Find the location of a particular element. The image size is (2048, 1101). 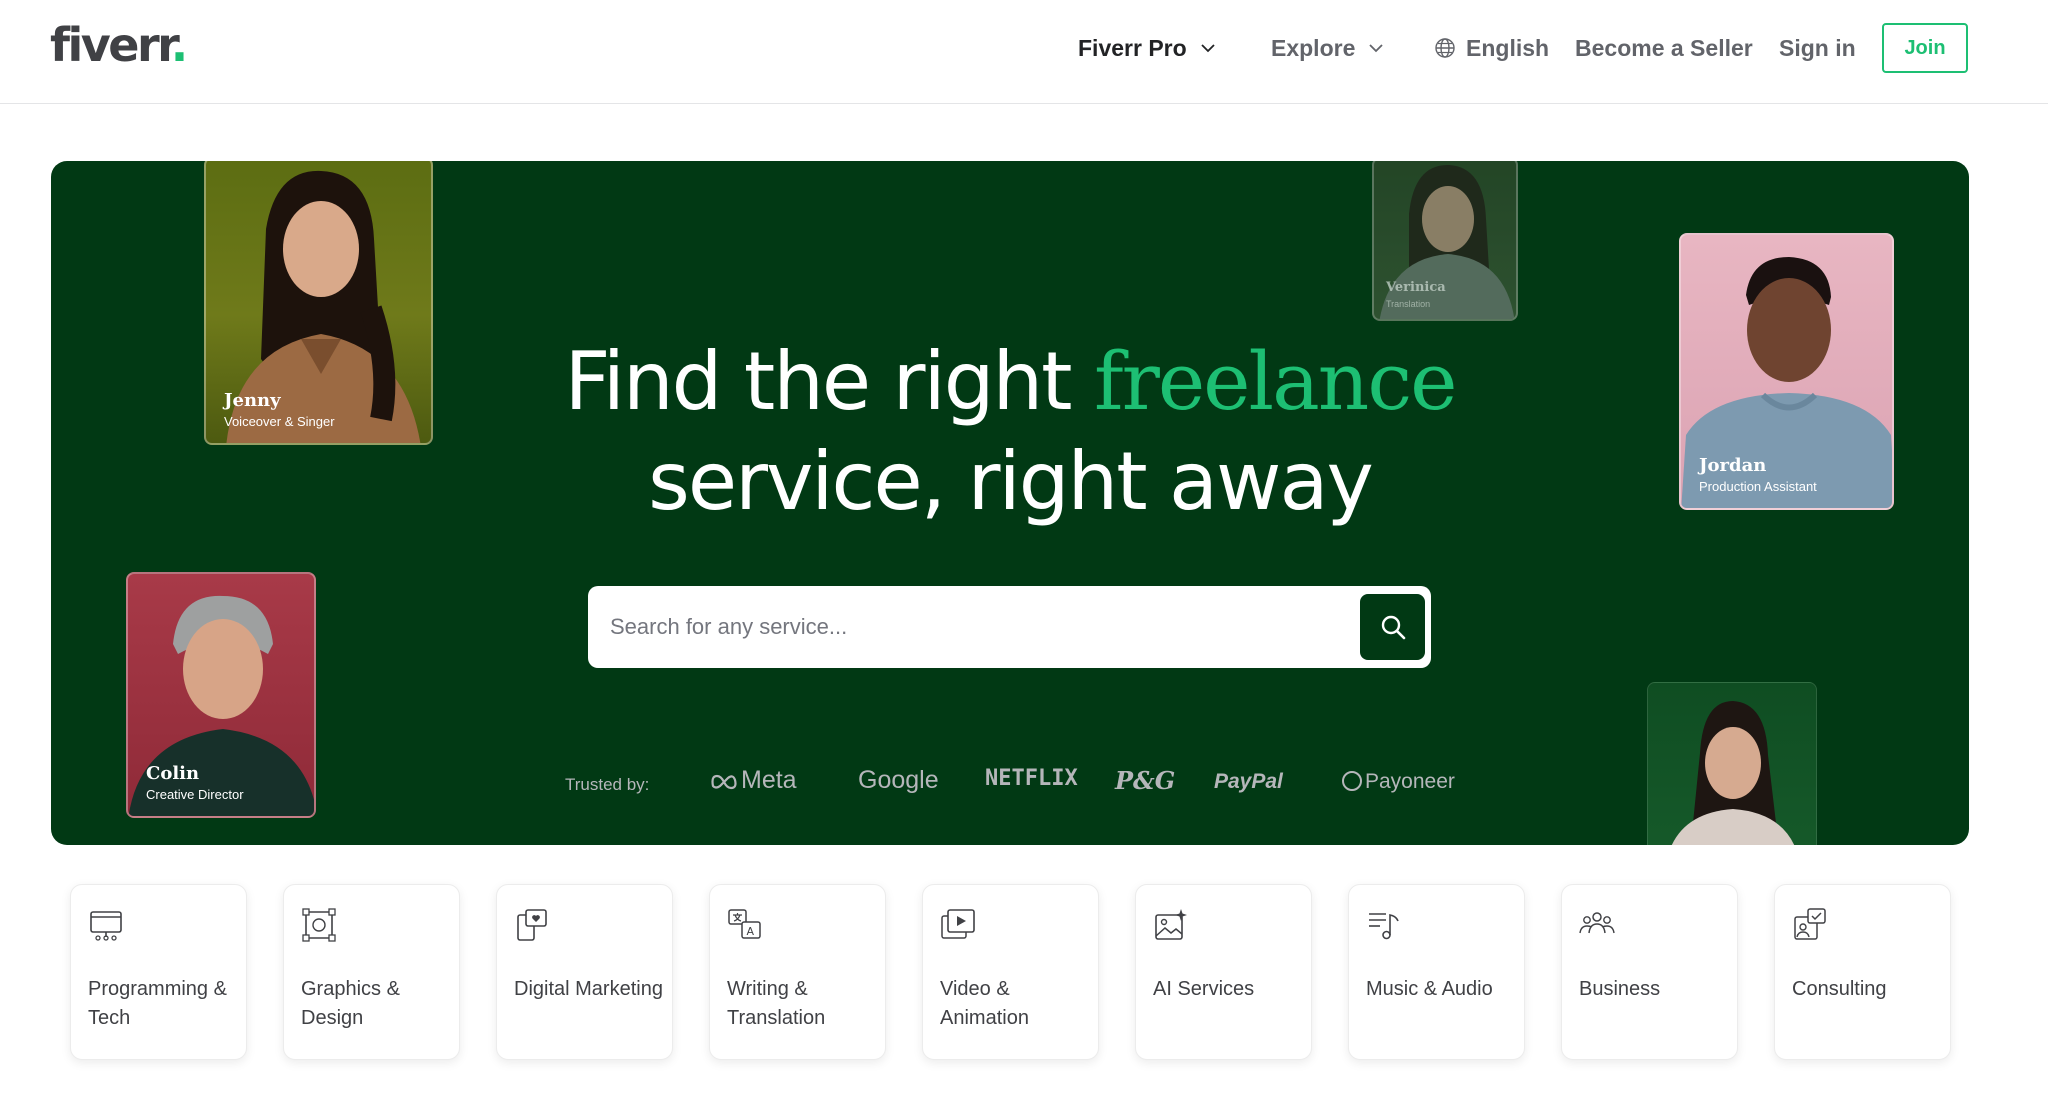

payoneer-logo: Payoneer is located at coordinates (1398, 782).